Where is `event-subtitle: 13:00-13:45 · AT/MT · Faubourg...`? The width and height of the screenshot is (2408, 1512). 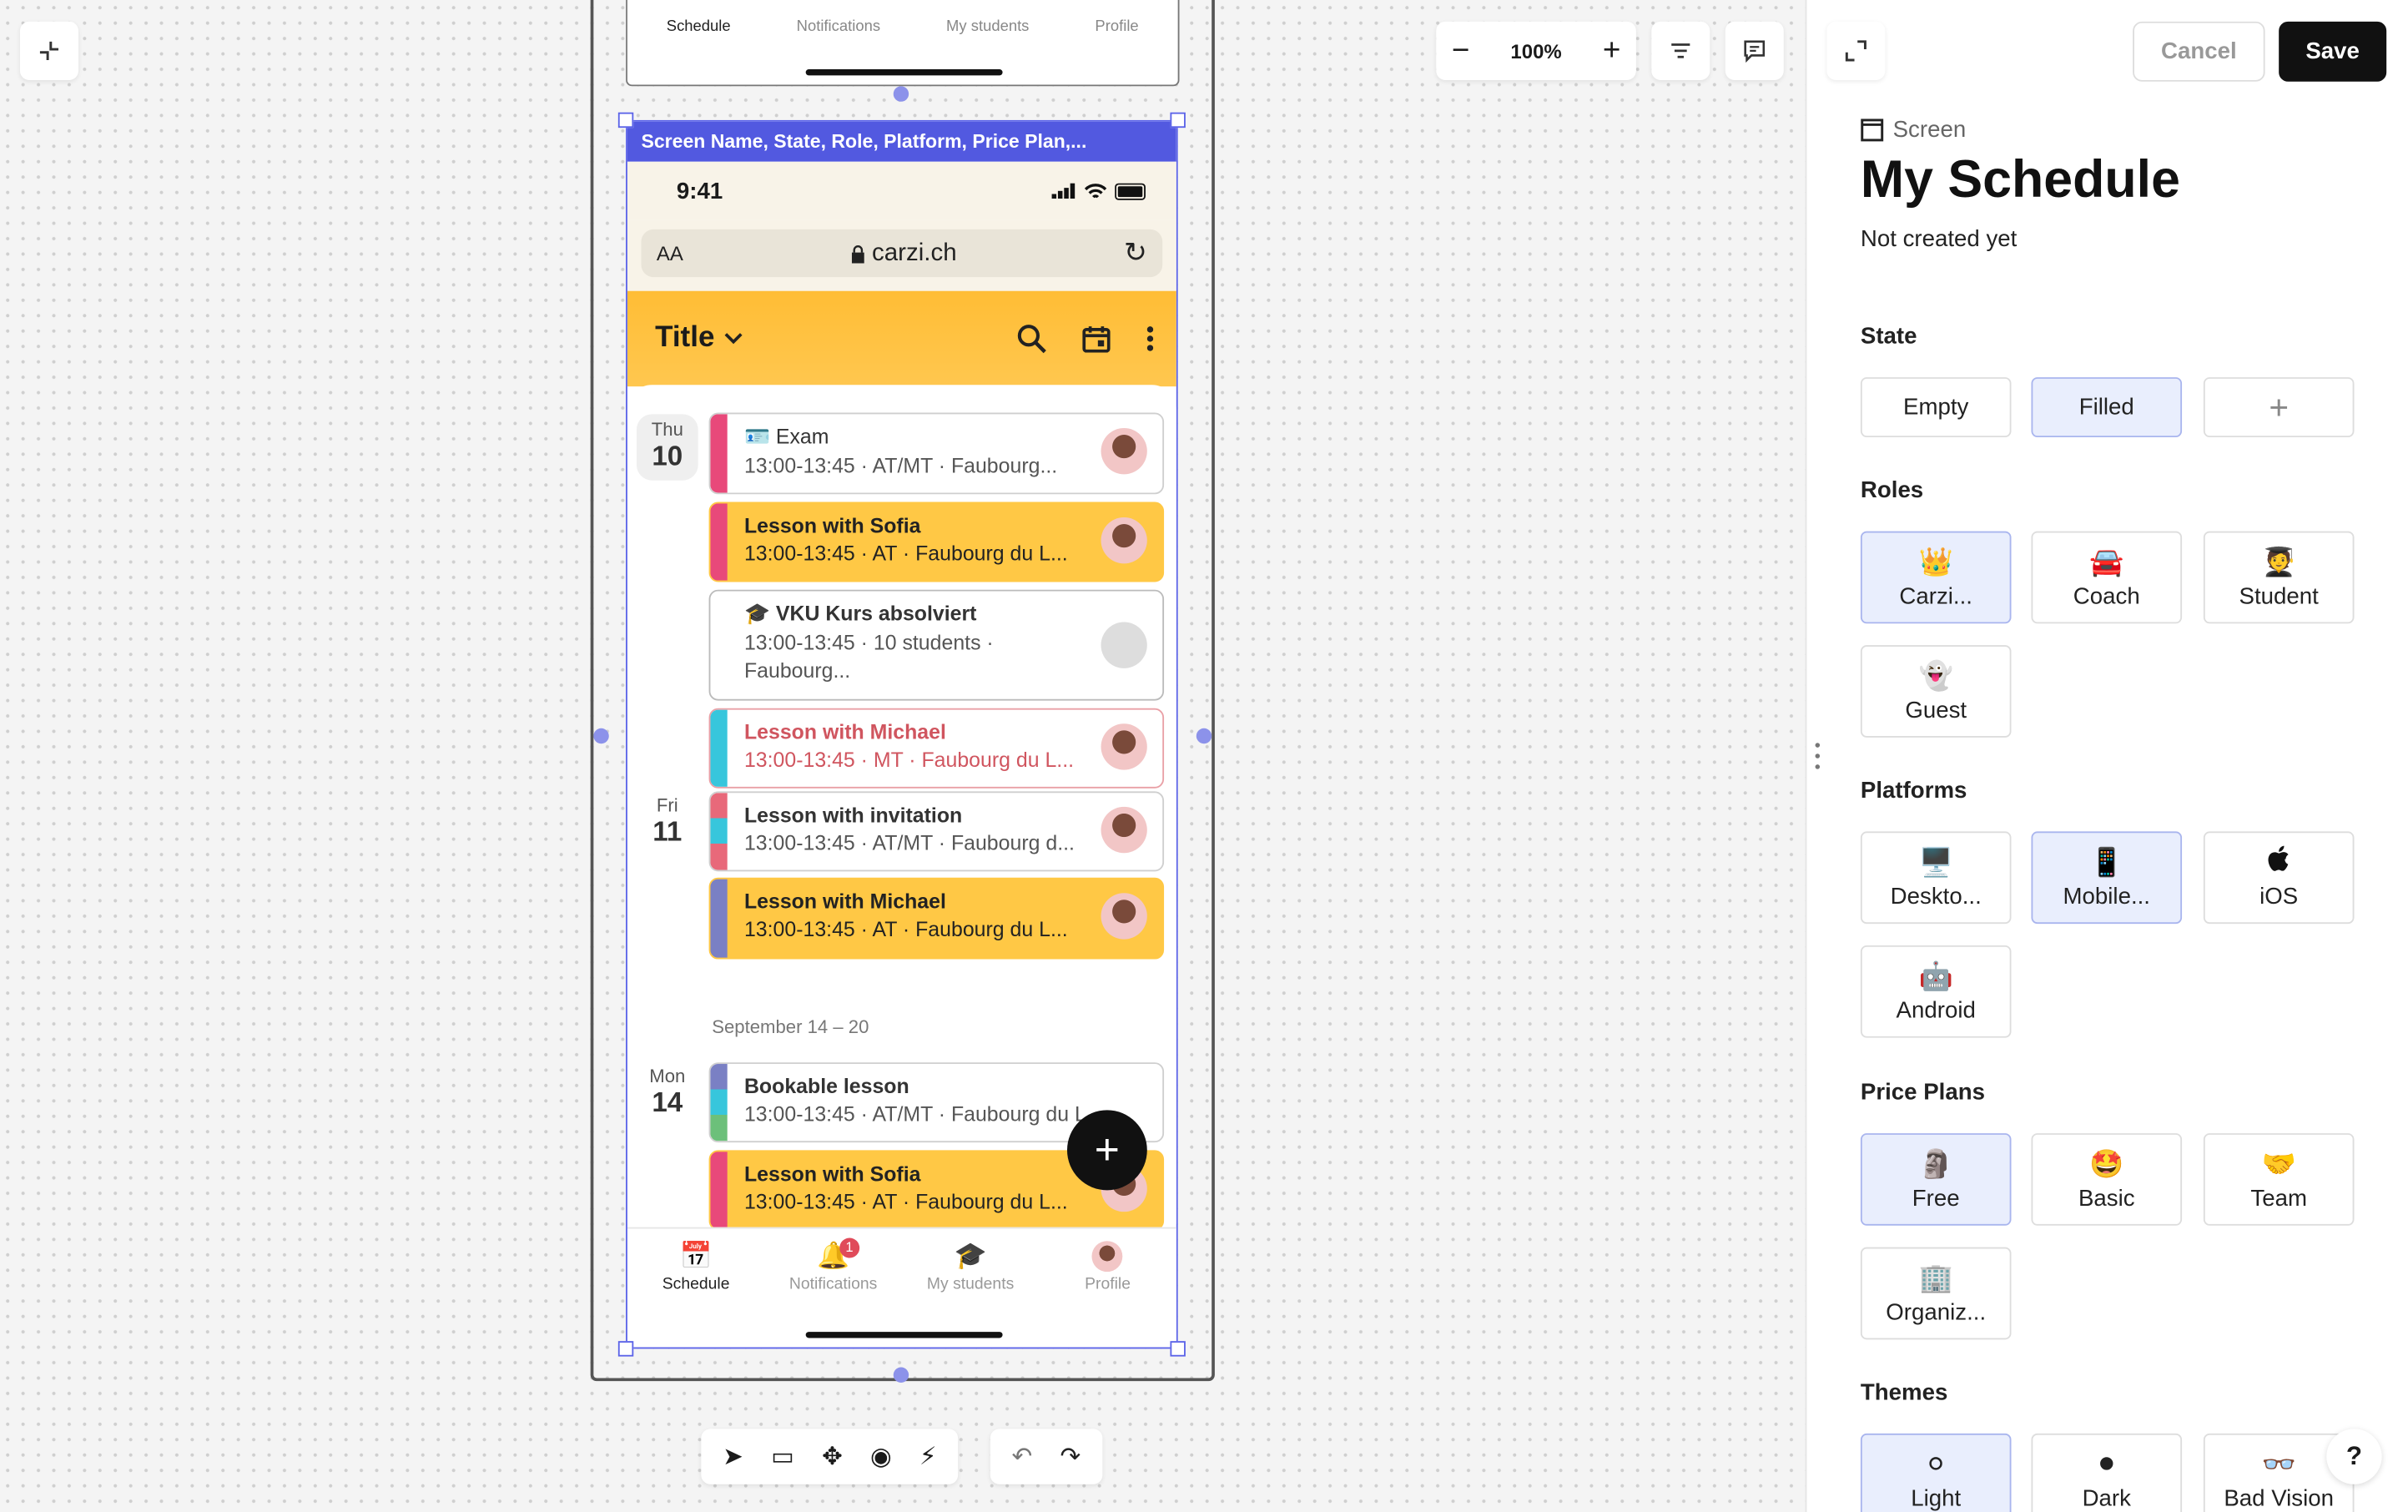
event-subtitle: 13:00-13:45 · AT/MT · Faubourg... is located at coordinates (900, 466).